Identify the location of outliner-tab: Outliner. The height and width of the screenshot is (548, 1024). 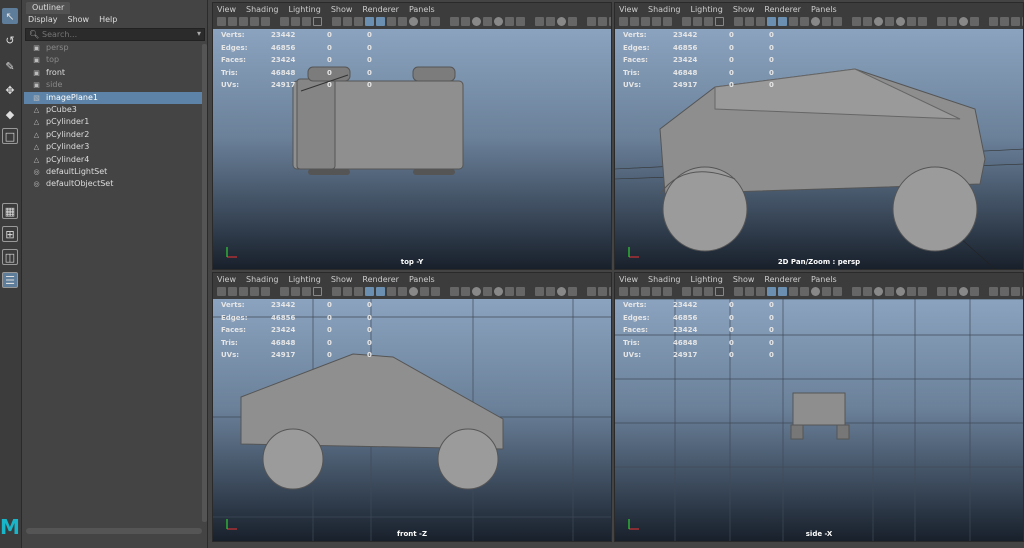
(48, 8).